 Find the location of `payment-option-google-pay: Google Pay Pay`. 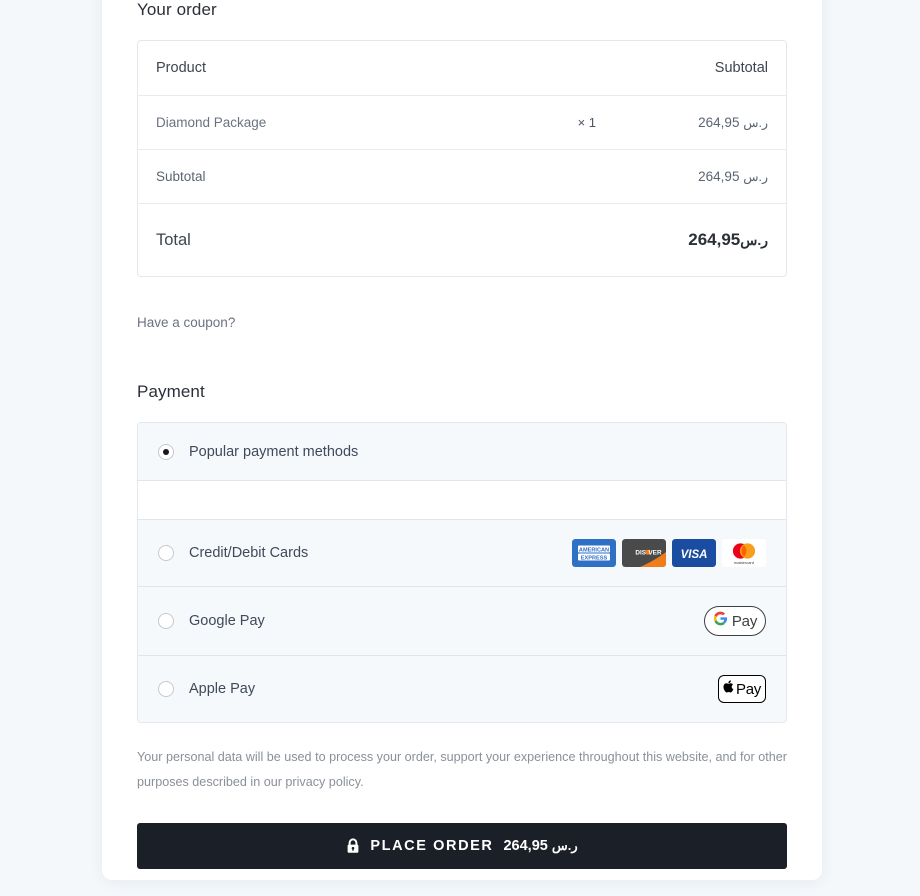

payment-option-google-pay: Google Pay Pay is located at coordinates (462, 621).